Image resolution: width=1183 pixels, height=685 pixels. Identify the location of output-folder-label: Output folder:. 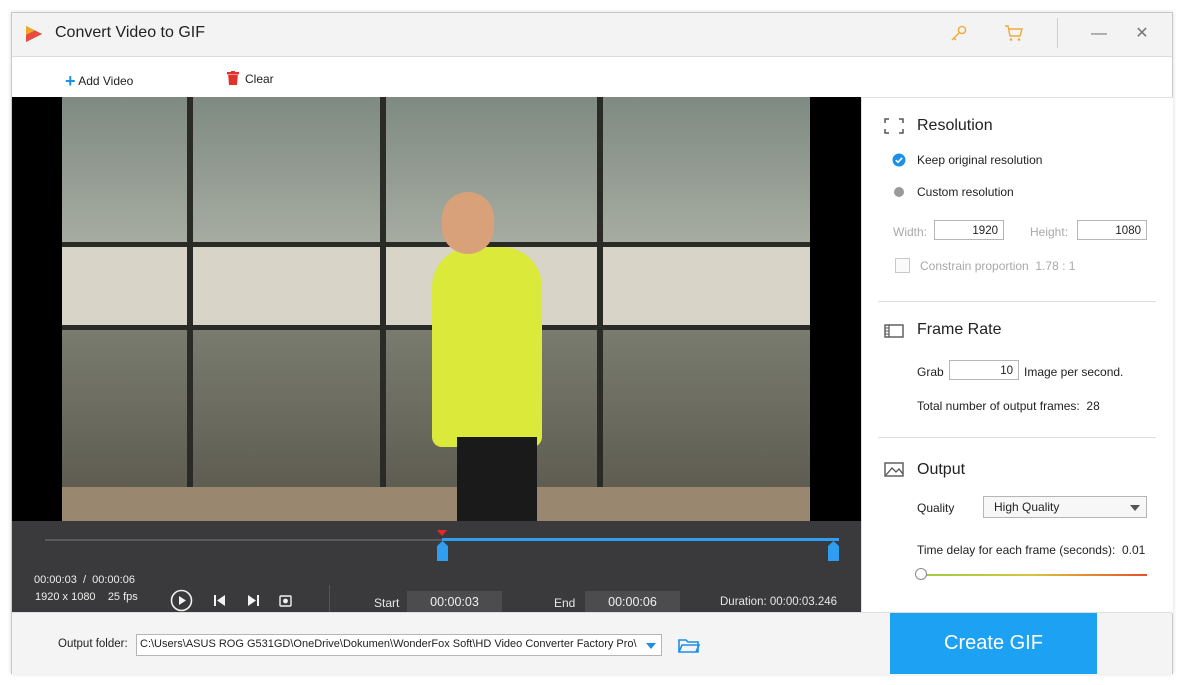
(93, 644).